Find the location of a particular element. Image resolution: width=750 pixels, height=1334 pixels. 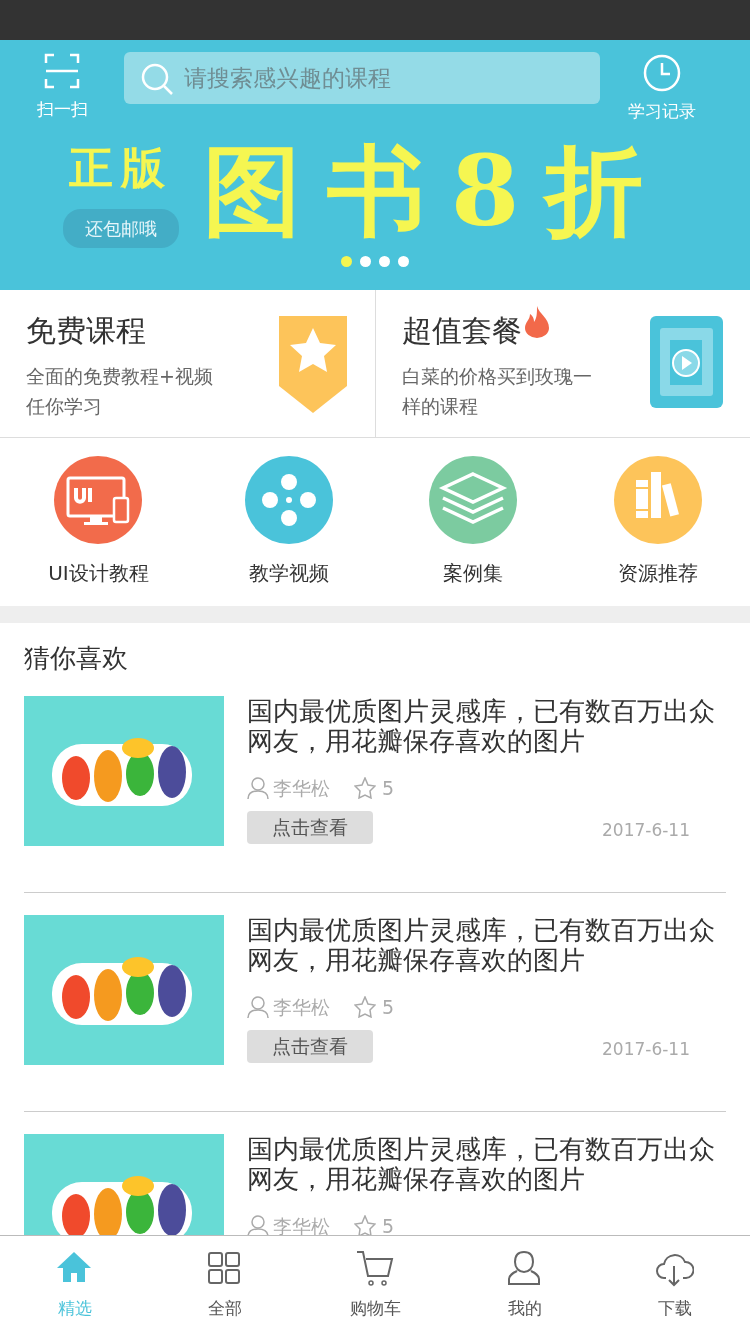

scan-icon is located at coordinates (62, 71).